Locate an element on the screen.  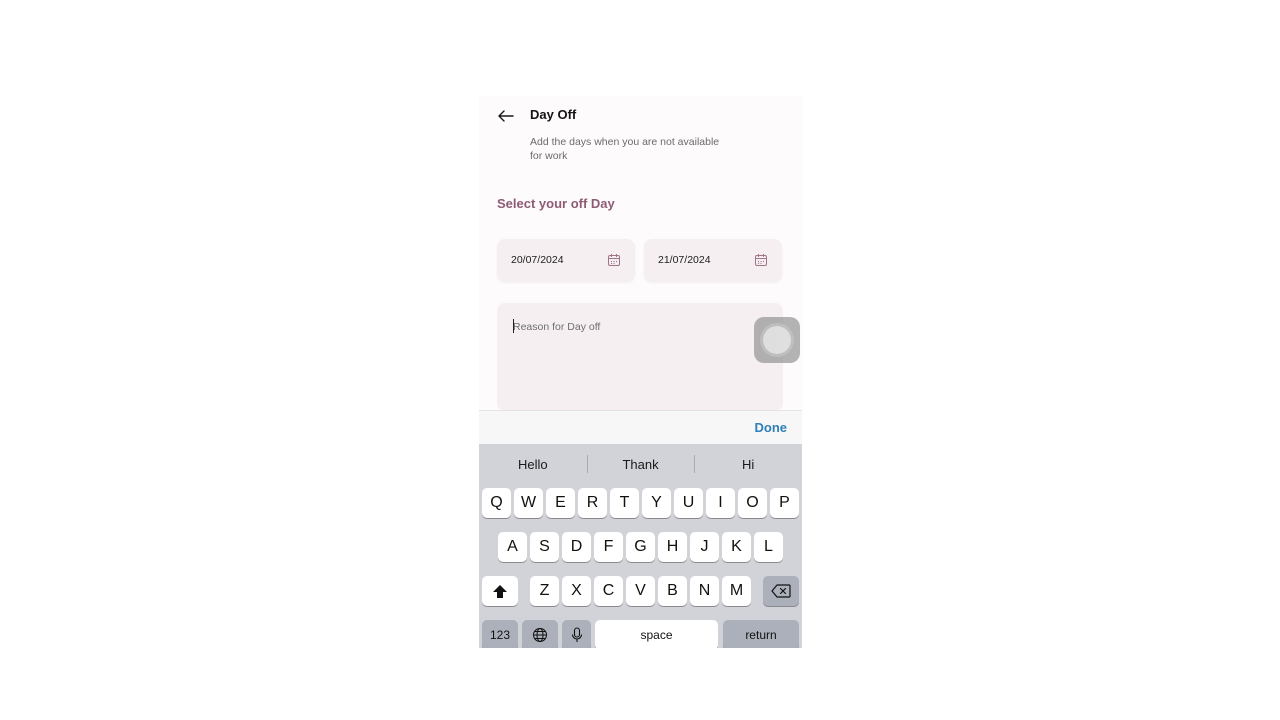
key-i: I is located at coordinates (720, 503).